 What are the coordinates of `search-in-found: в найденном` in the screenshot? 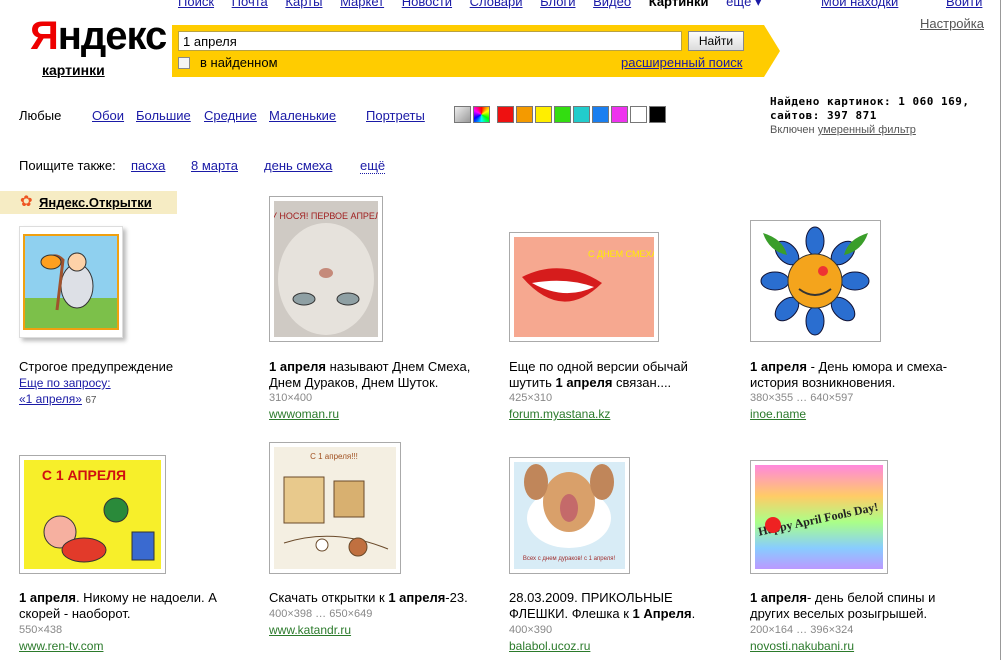 It's located at (228, 62).